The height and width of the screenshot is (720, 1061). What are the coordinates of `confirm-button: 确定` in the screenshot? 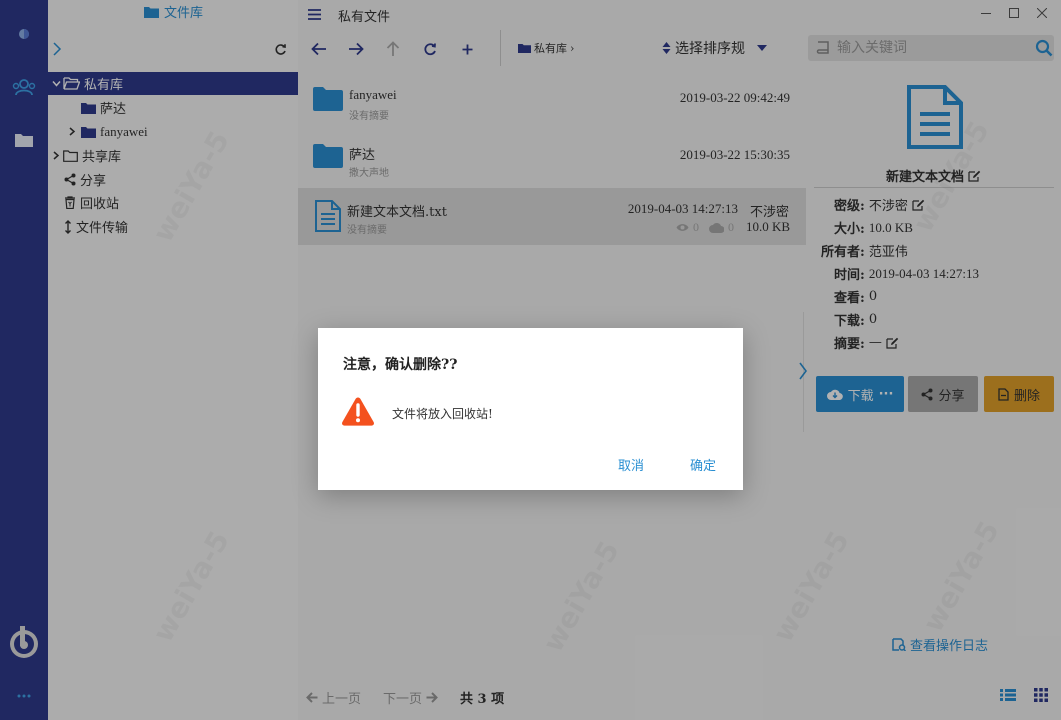 It's located at (703, 464).